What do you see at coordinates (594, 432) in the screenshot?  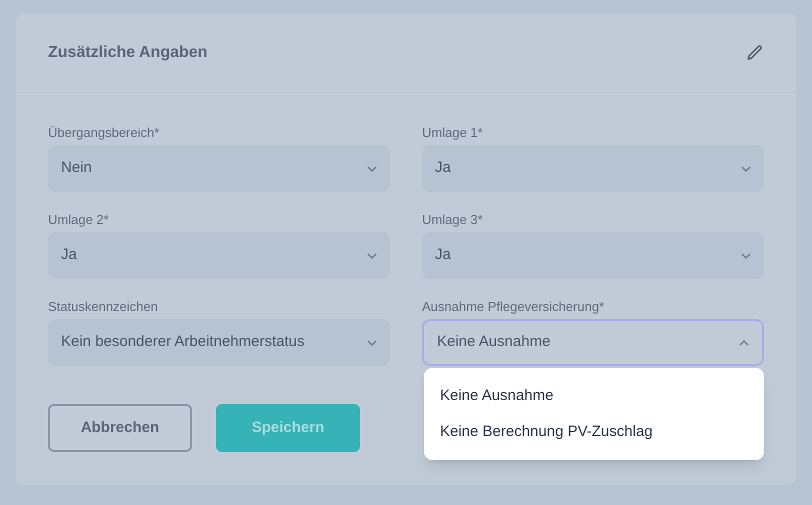 I see `dropdown-option: Keine Berechnung PV-Zuschlag` at bounding box center [594, 432].